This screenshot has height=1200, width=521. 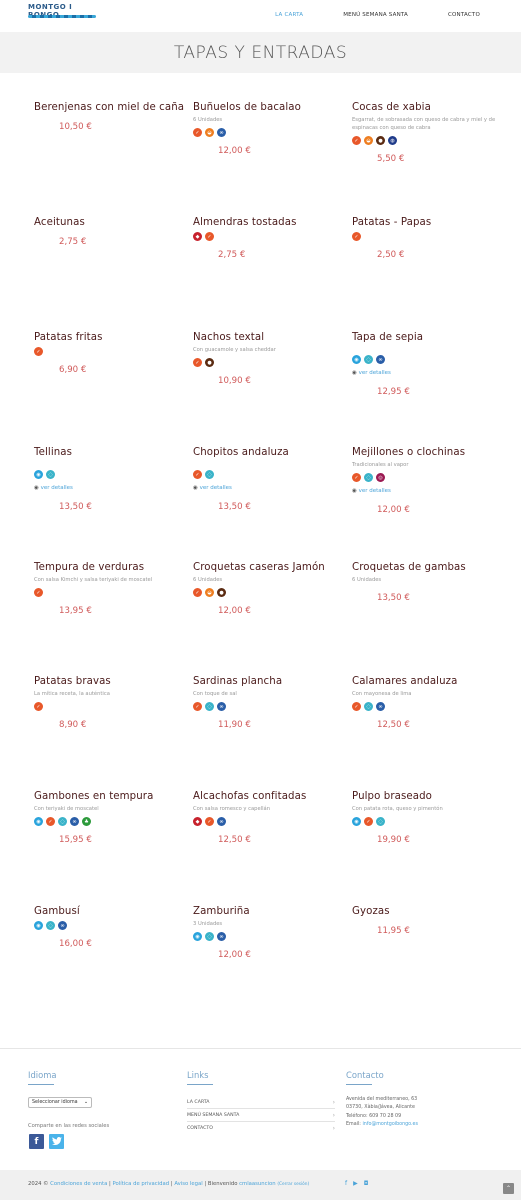 What do you see at coordinates (268, 923) in the screenshot?
I see `menu-item: Zamburiña 3 Unidades ◉ ◌ ∞` at bounding box center [268, 923].